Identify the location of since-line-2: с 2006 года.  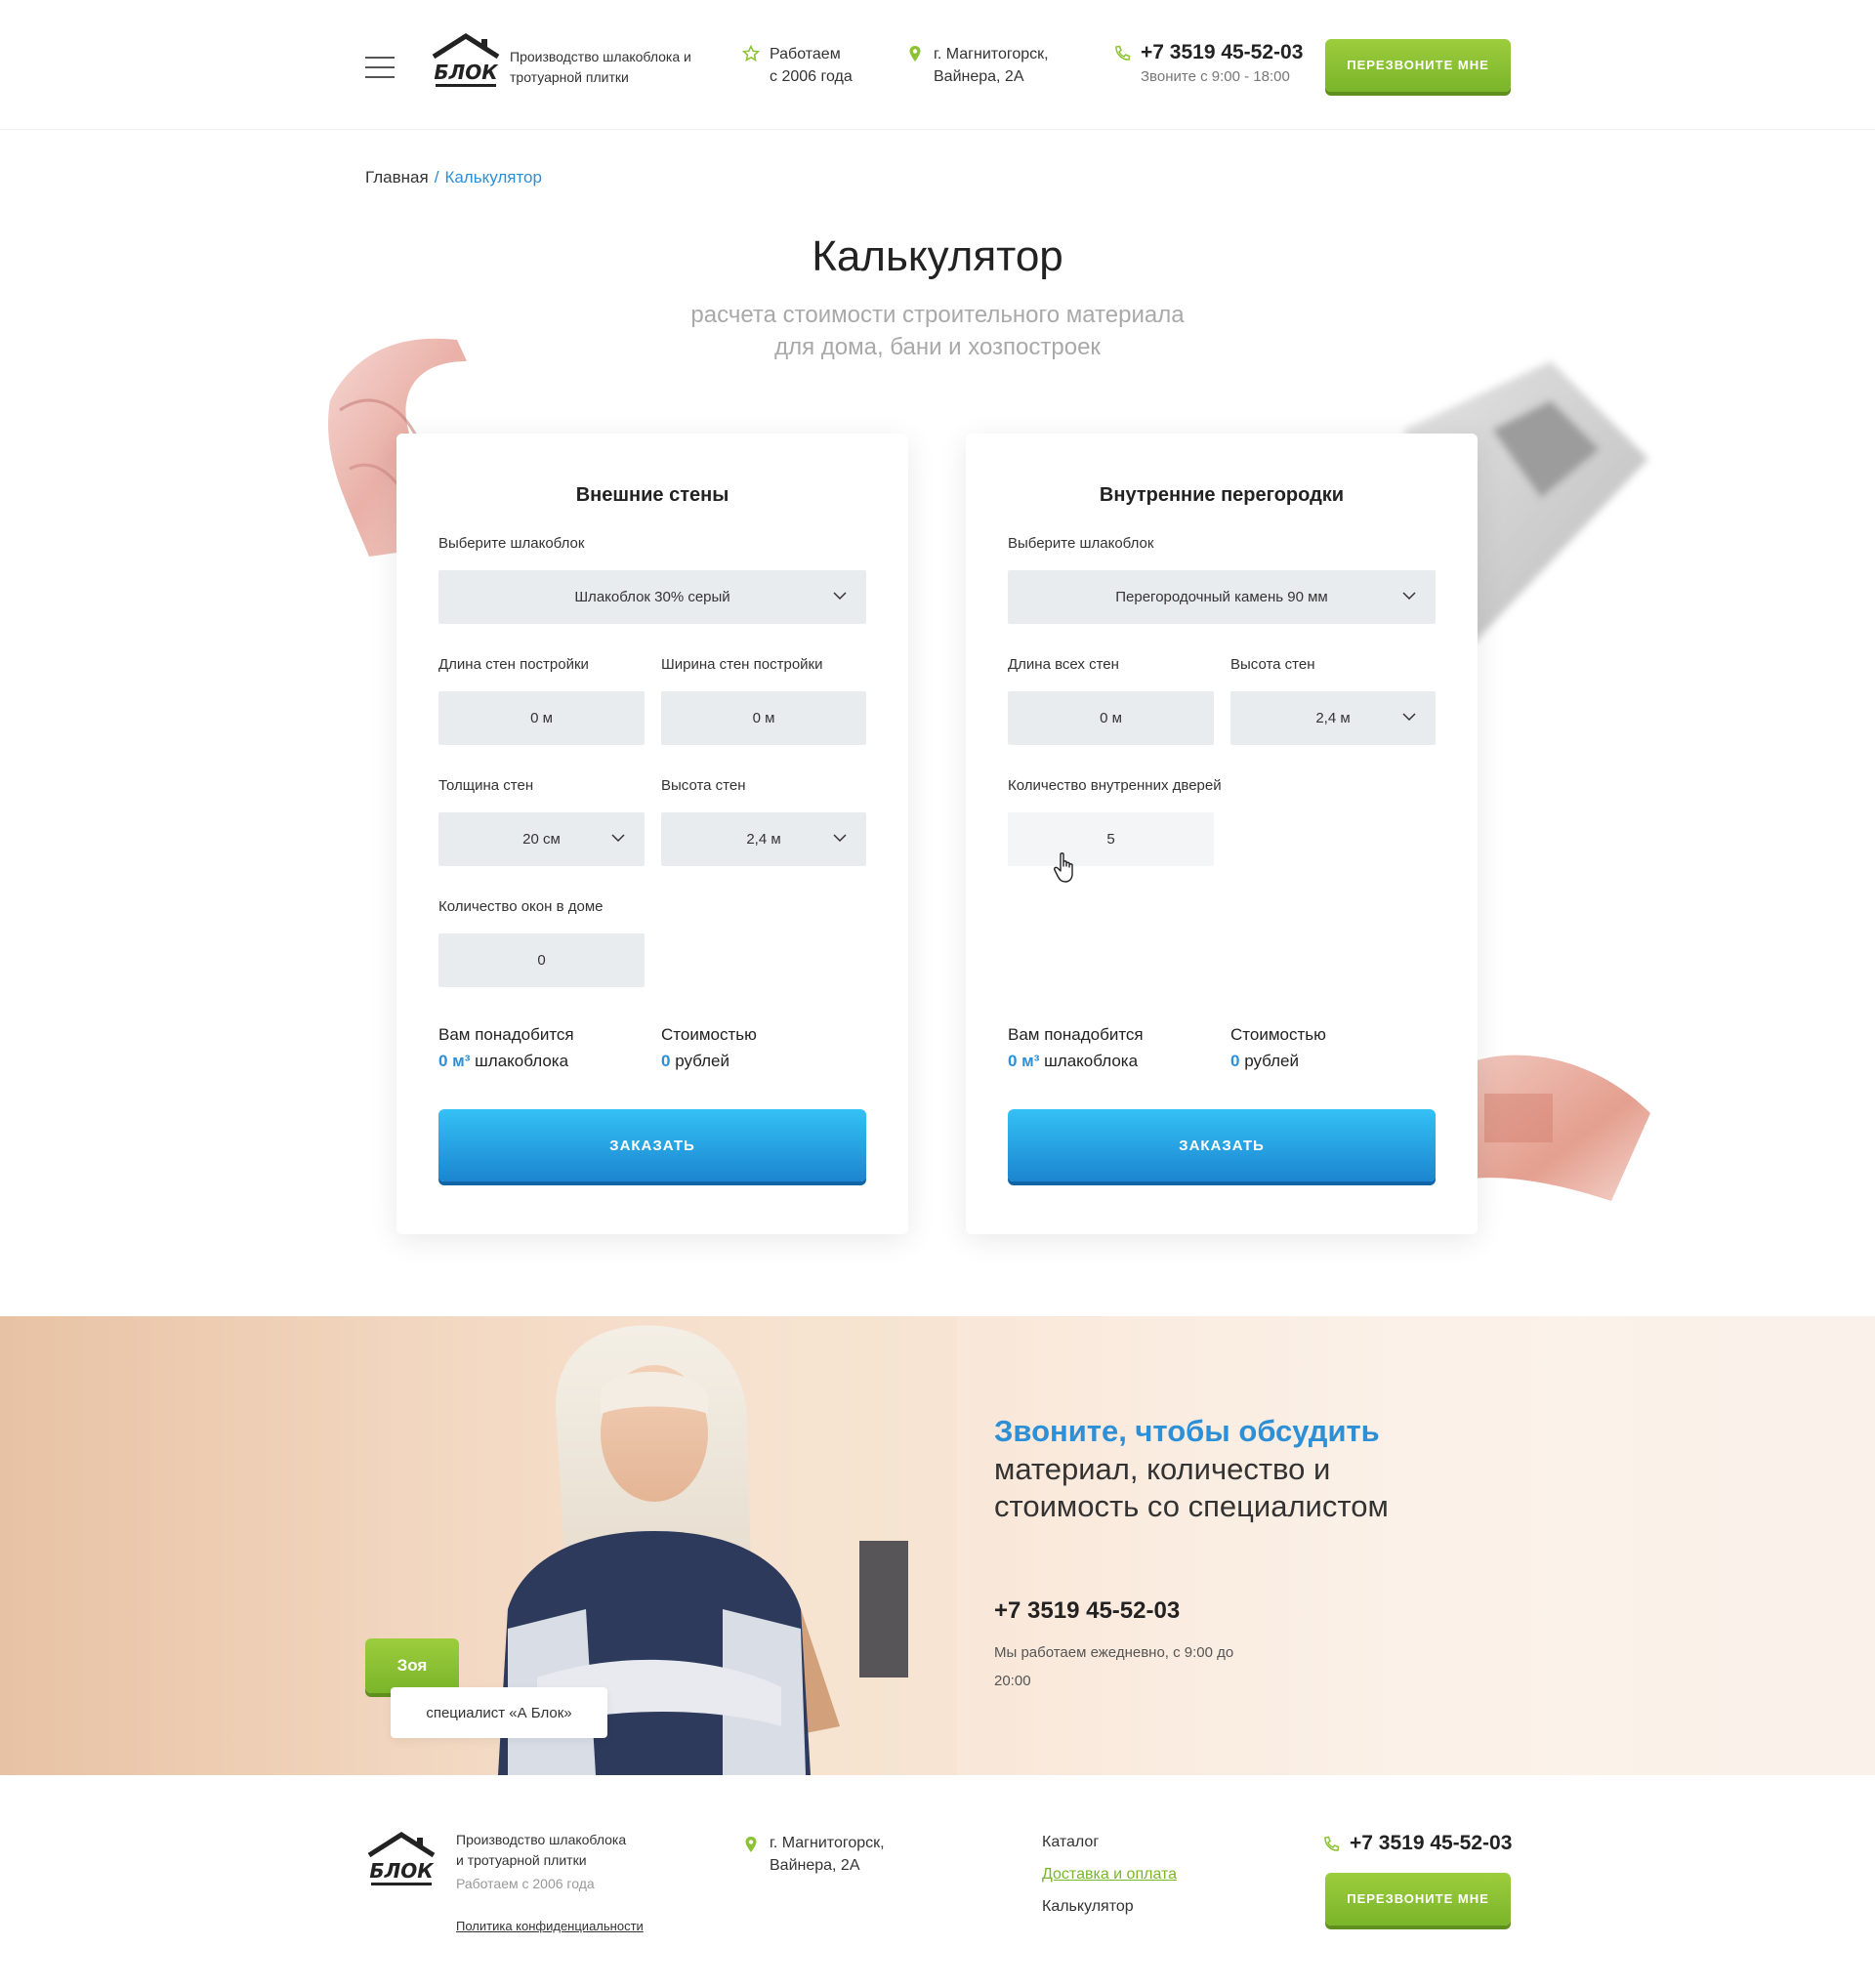
(811, 76).